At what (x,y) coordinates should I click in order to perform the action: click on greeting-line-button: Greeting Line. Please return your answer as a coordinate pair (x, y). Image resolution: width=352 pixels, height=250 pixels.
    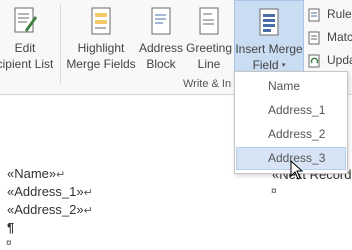
    Looking at the image, I should click on (209, 40).